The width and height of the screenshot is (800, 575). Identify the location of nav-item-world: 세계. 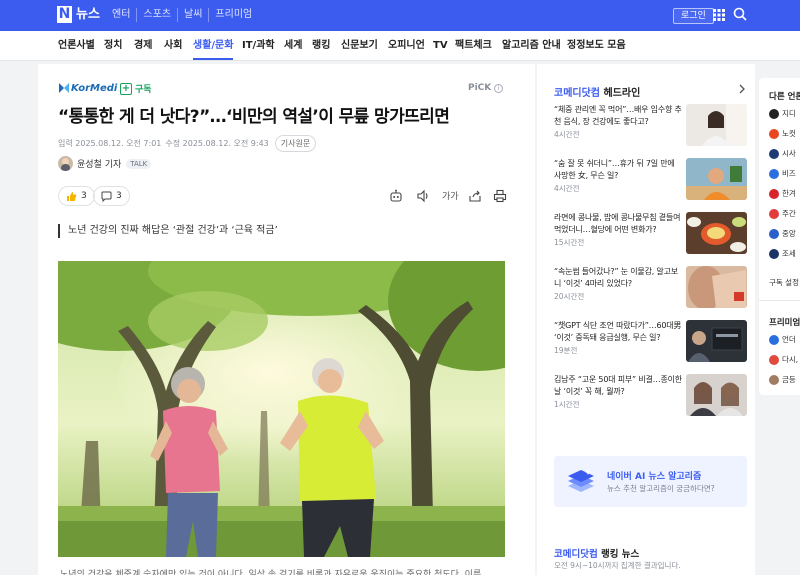
(293, 46).